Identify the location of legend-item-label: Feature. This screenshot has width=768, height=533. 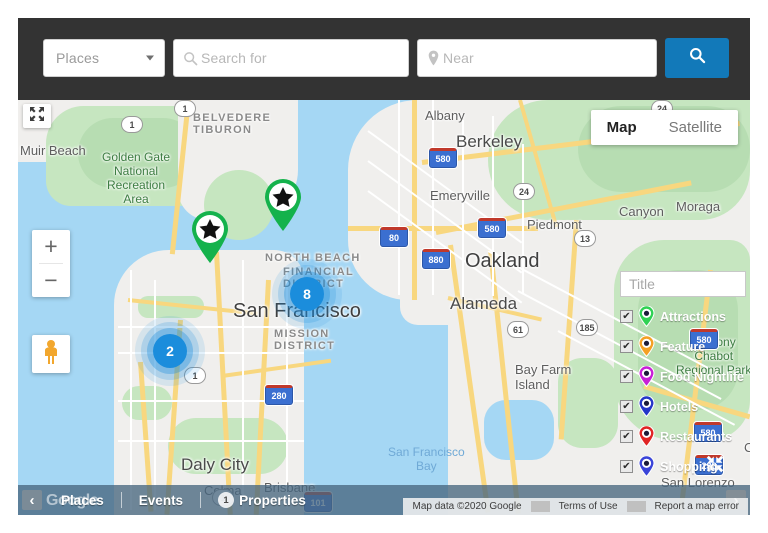
(683, 346).